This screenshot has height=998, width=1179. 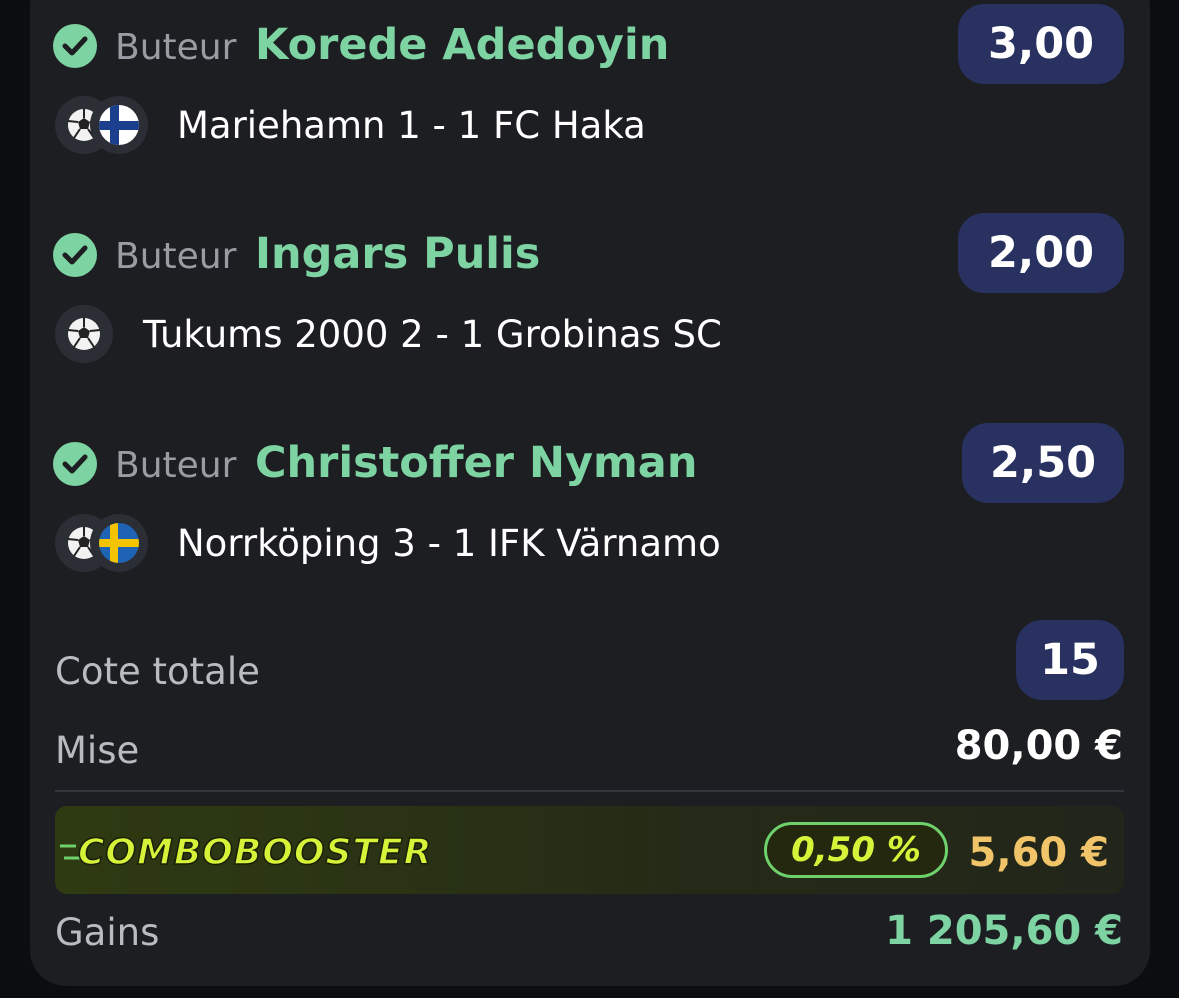 What do you see at coordinates (398, 254) in the screenshot?
I see `bet-player-name: Ingars Pulis` at bounding box center [398, 254].